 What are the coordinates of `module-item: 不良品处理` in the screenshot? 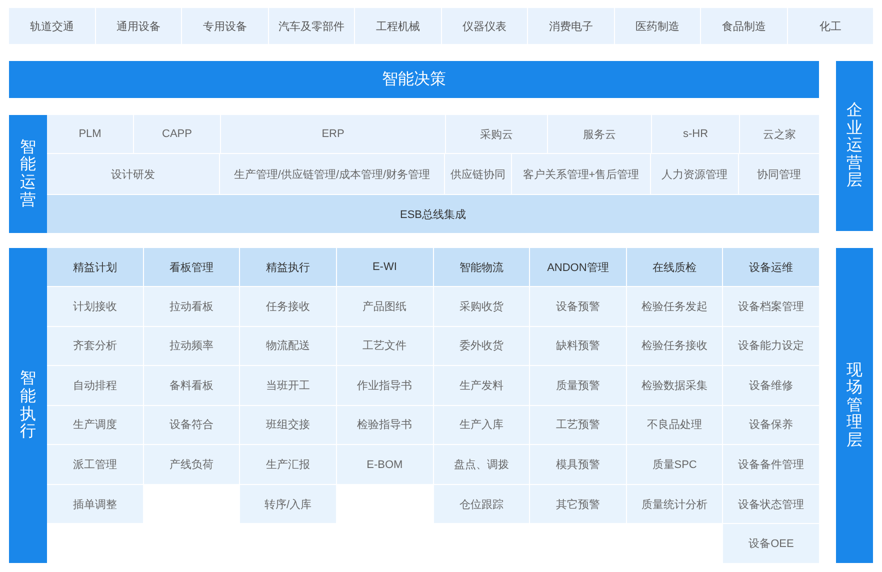 It's located at (674, 425).